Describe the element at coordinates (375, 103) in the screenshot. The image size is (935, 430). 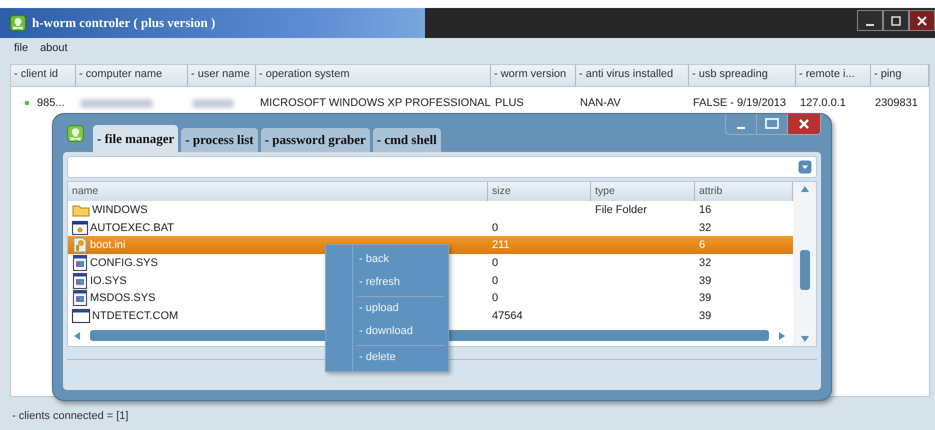
I see `table-cell: MICROSOFT WINDOWS XP PROFESSIONAL` at that location.